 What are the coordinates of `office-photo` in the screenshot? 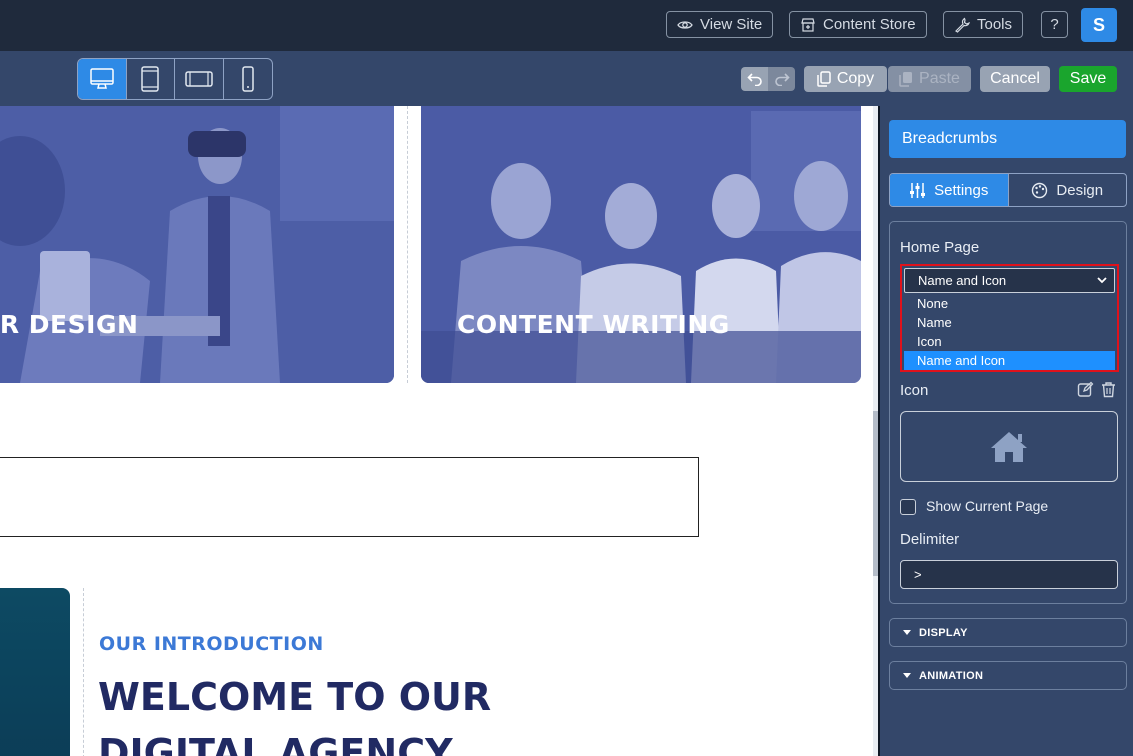 It's located at (197, 244).